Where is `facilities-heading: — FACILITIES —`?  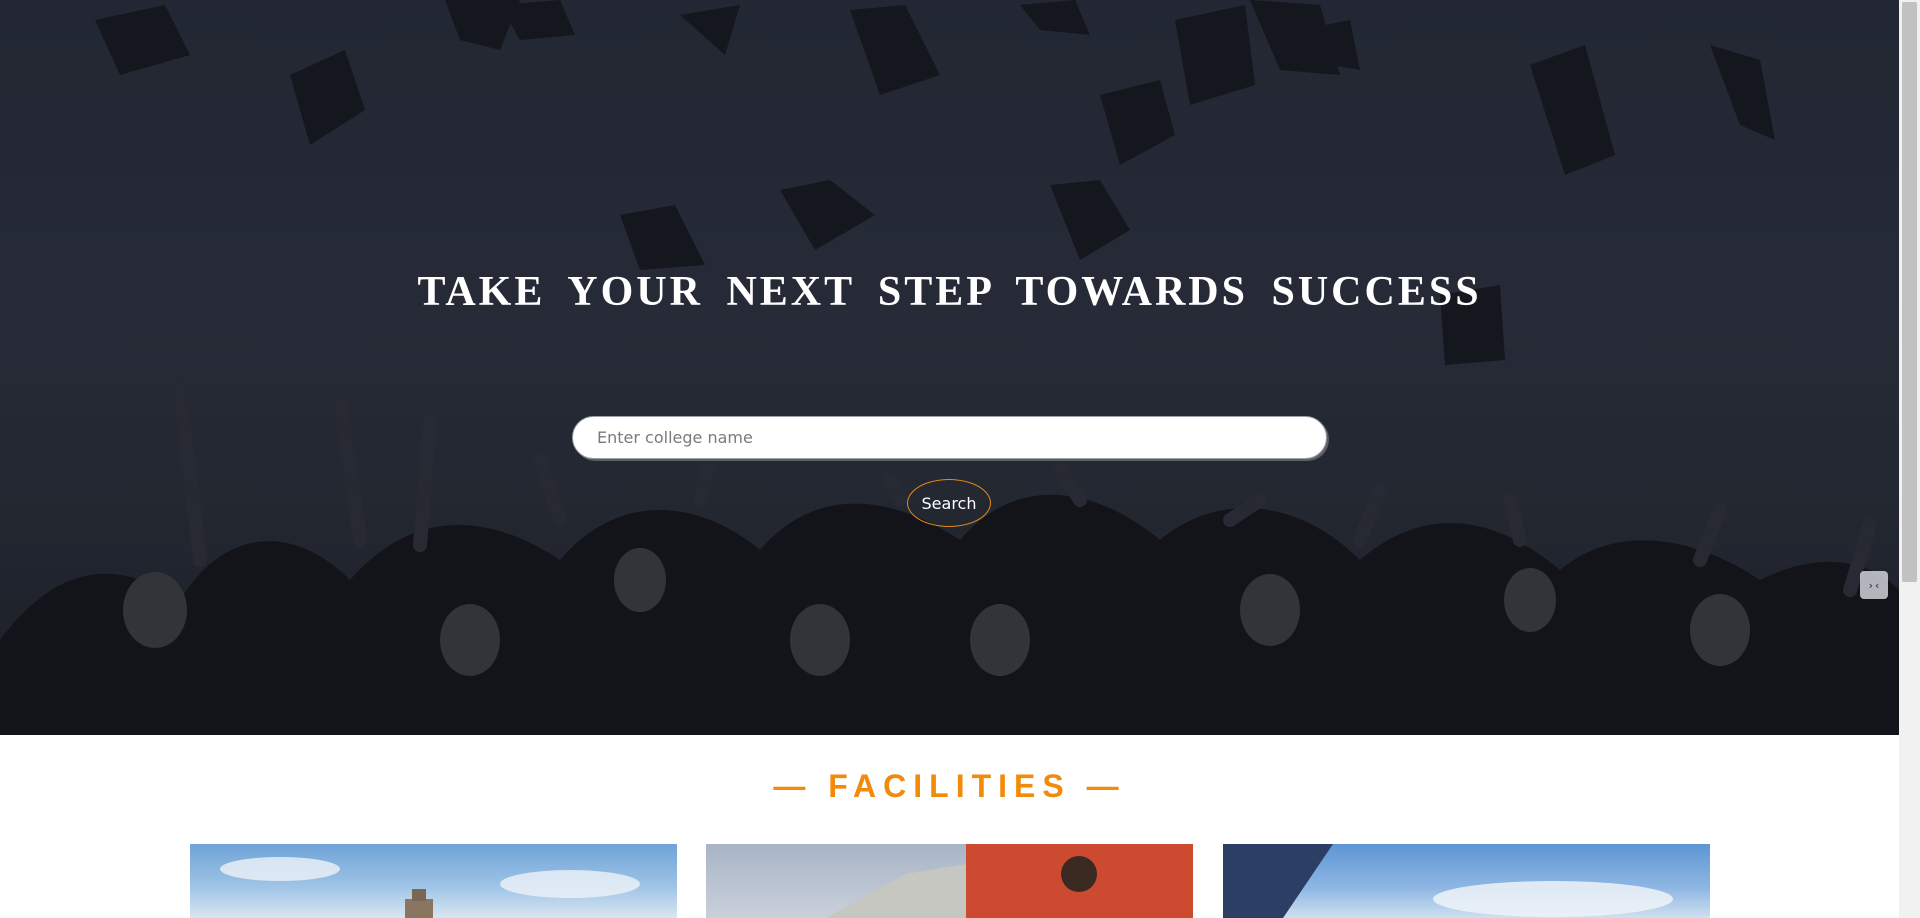 facilities-heading: — FACILITIES — is located at coordinates (949, 786).